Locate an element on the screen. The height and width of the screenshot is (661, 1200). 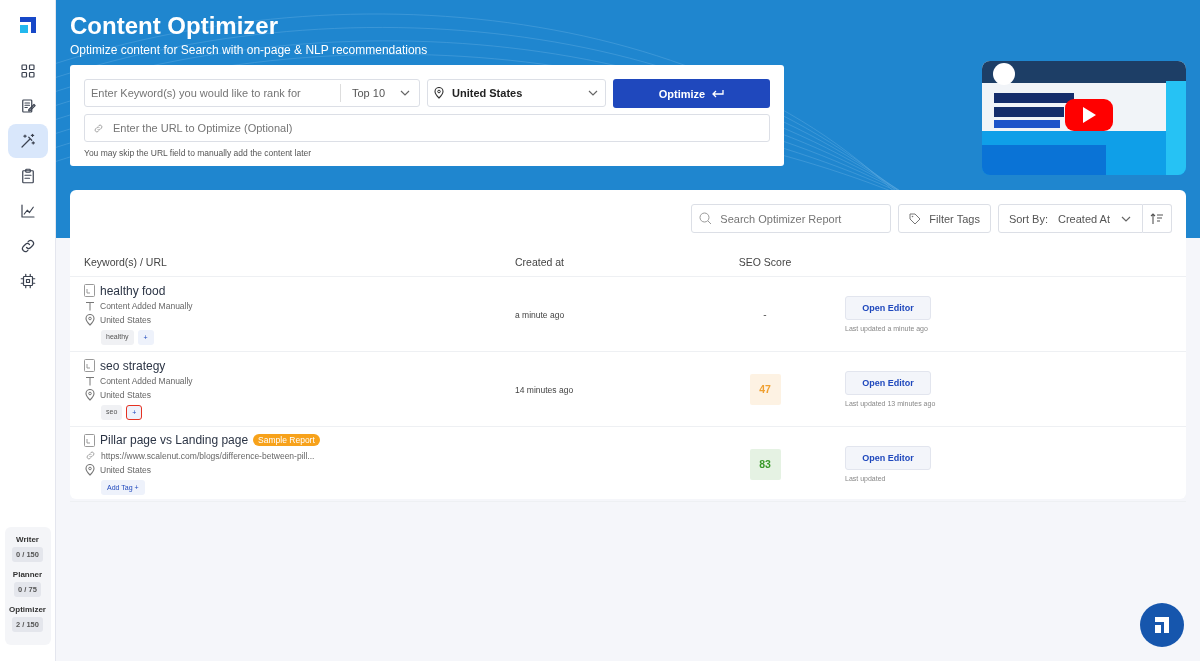
url-hint: You may skip the URL field to manually add the content later is located at coordinates (198, 153).